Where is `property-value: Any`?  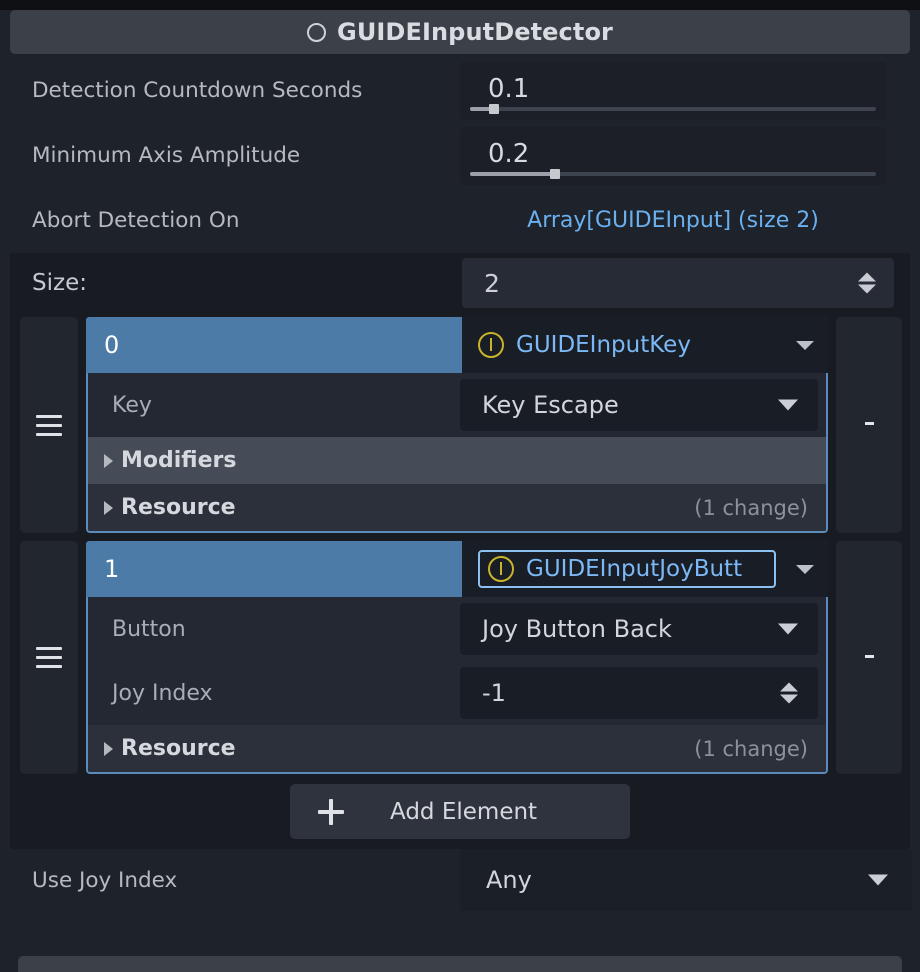
property-value: Any is located at coordinates (686, 880).